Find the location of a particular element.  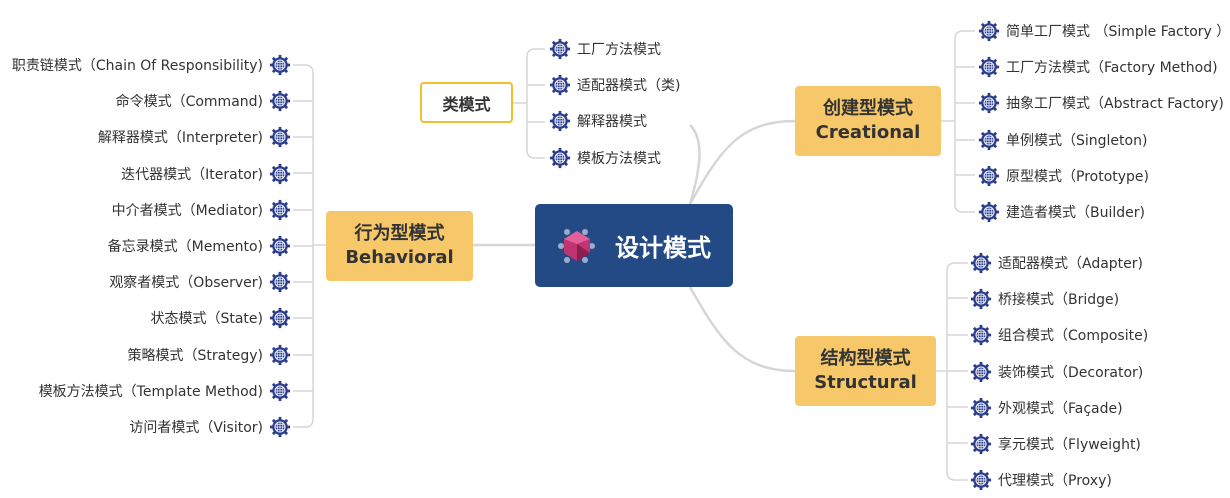

structural-topic: 结构型模式 Structural is located at coordinates (865, 371).